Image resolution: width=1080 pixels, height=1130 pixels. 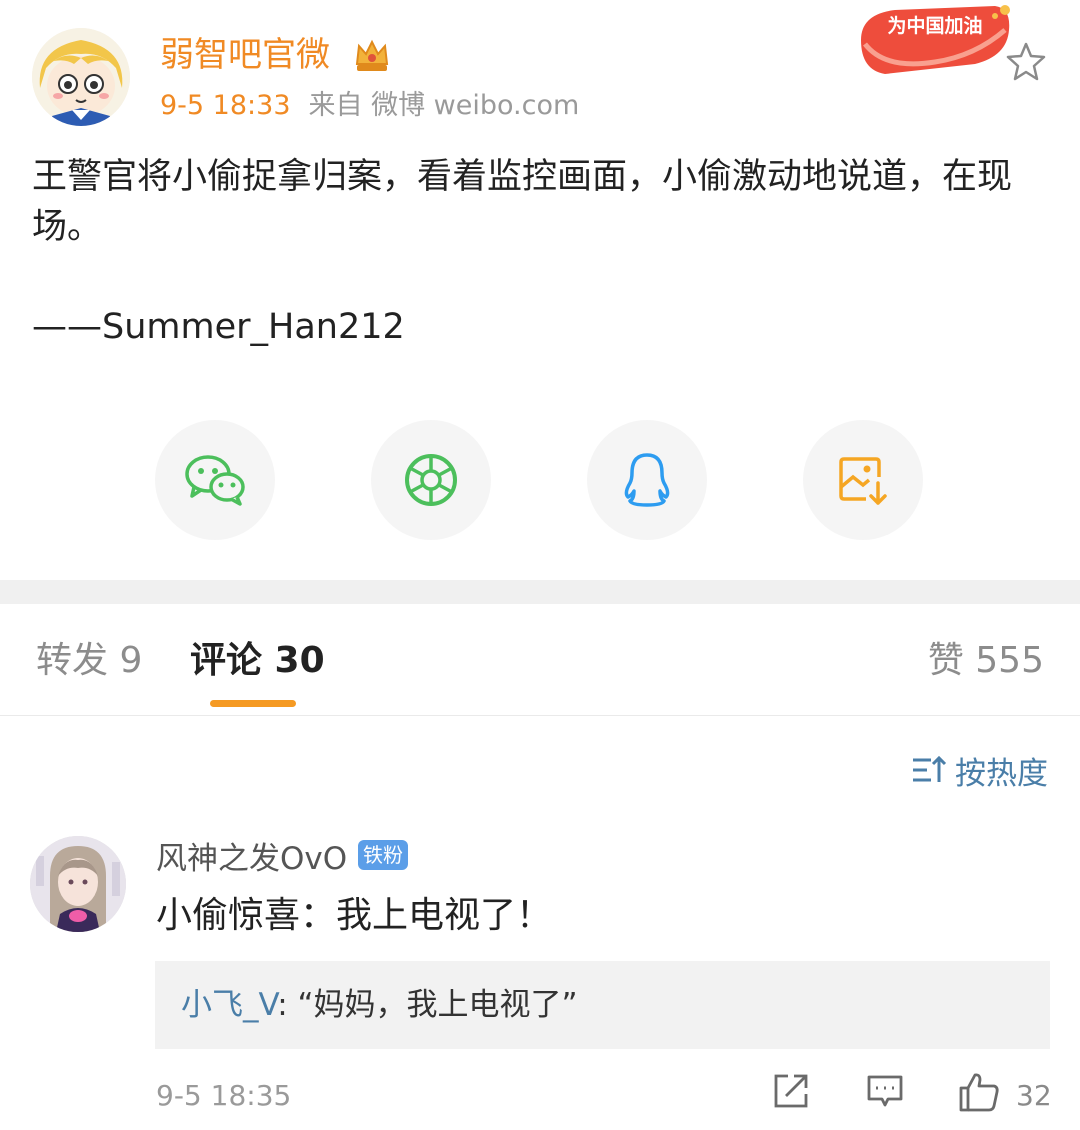 I want to click on like-comment-button, so click(x=979, y=1094).